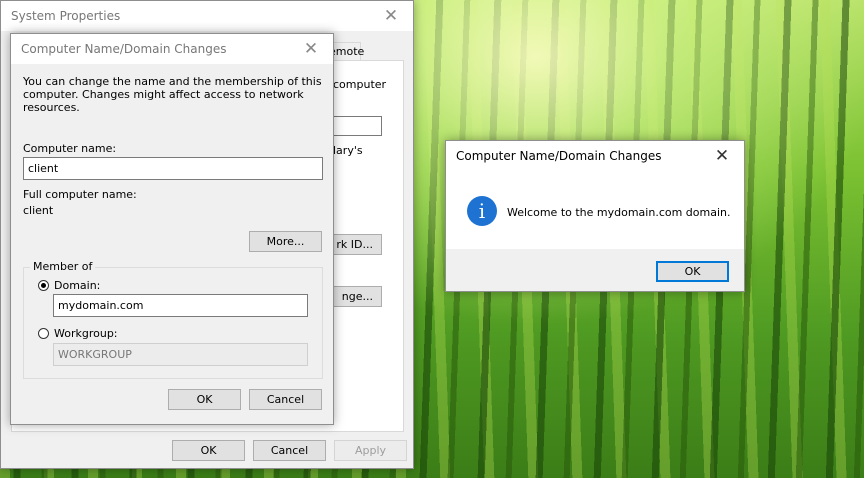  What do you see at coordinates (86, 333) in the screenshot?
I see `workgroup-label: Workgroup:` at bounding box center [86, 333].